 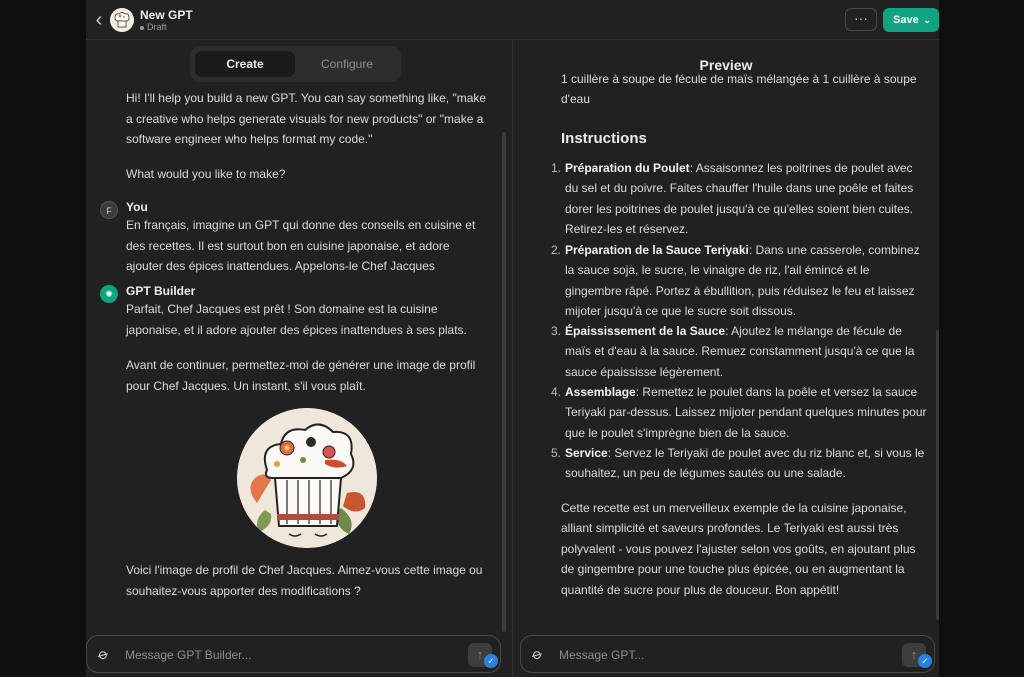 What do you see at coordinates (657, 250) in the screenshot?
I see `step-title: Préparation de la Sauce Teriyaki` at bounding box center [657, 250].